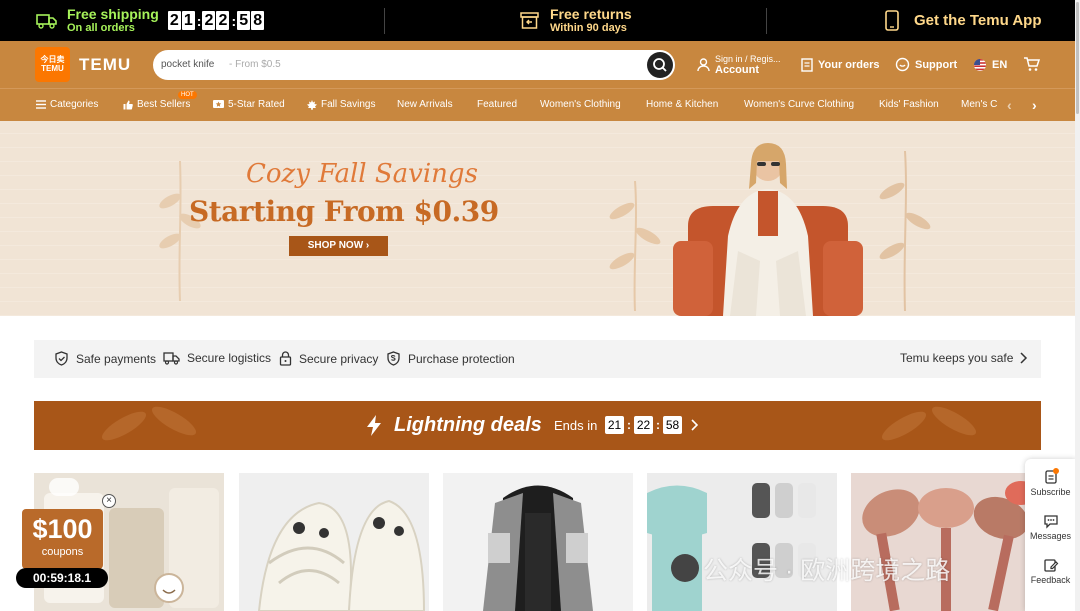 The height and width of the screenshot is (611, 1080). What do you see at coordinates (187, 64) in the screenshot?
I see `search-input: pocket knife` at bounding box center [187, 64].